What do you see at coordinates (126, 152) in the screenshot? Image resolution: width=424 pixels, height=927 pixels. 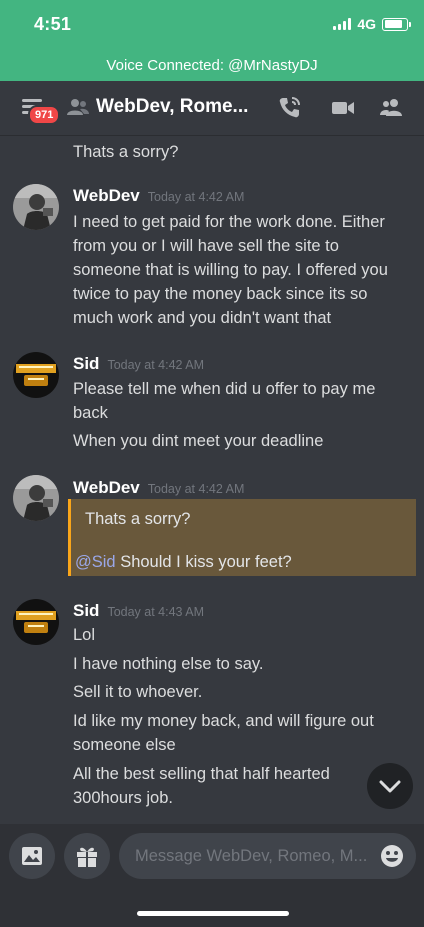 I see `message-text: Thats a sorry?` at bounding box center [126, 152].